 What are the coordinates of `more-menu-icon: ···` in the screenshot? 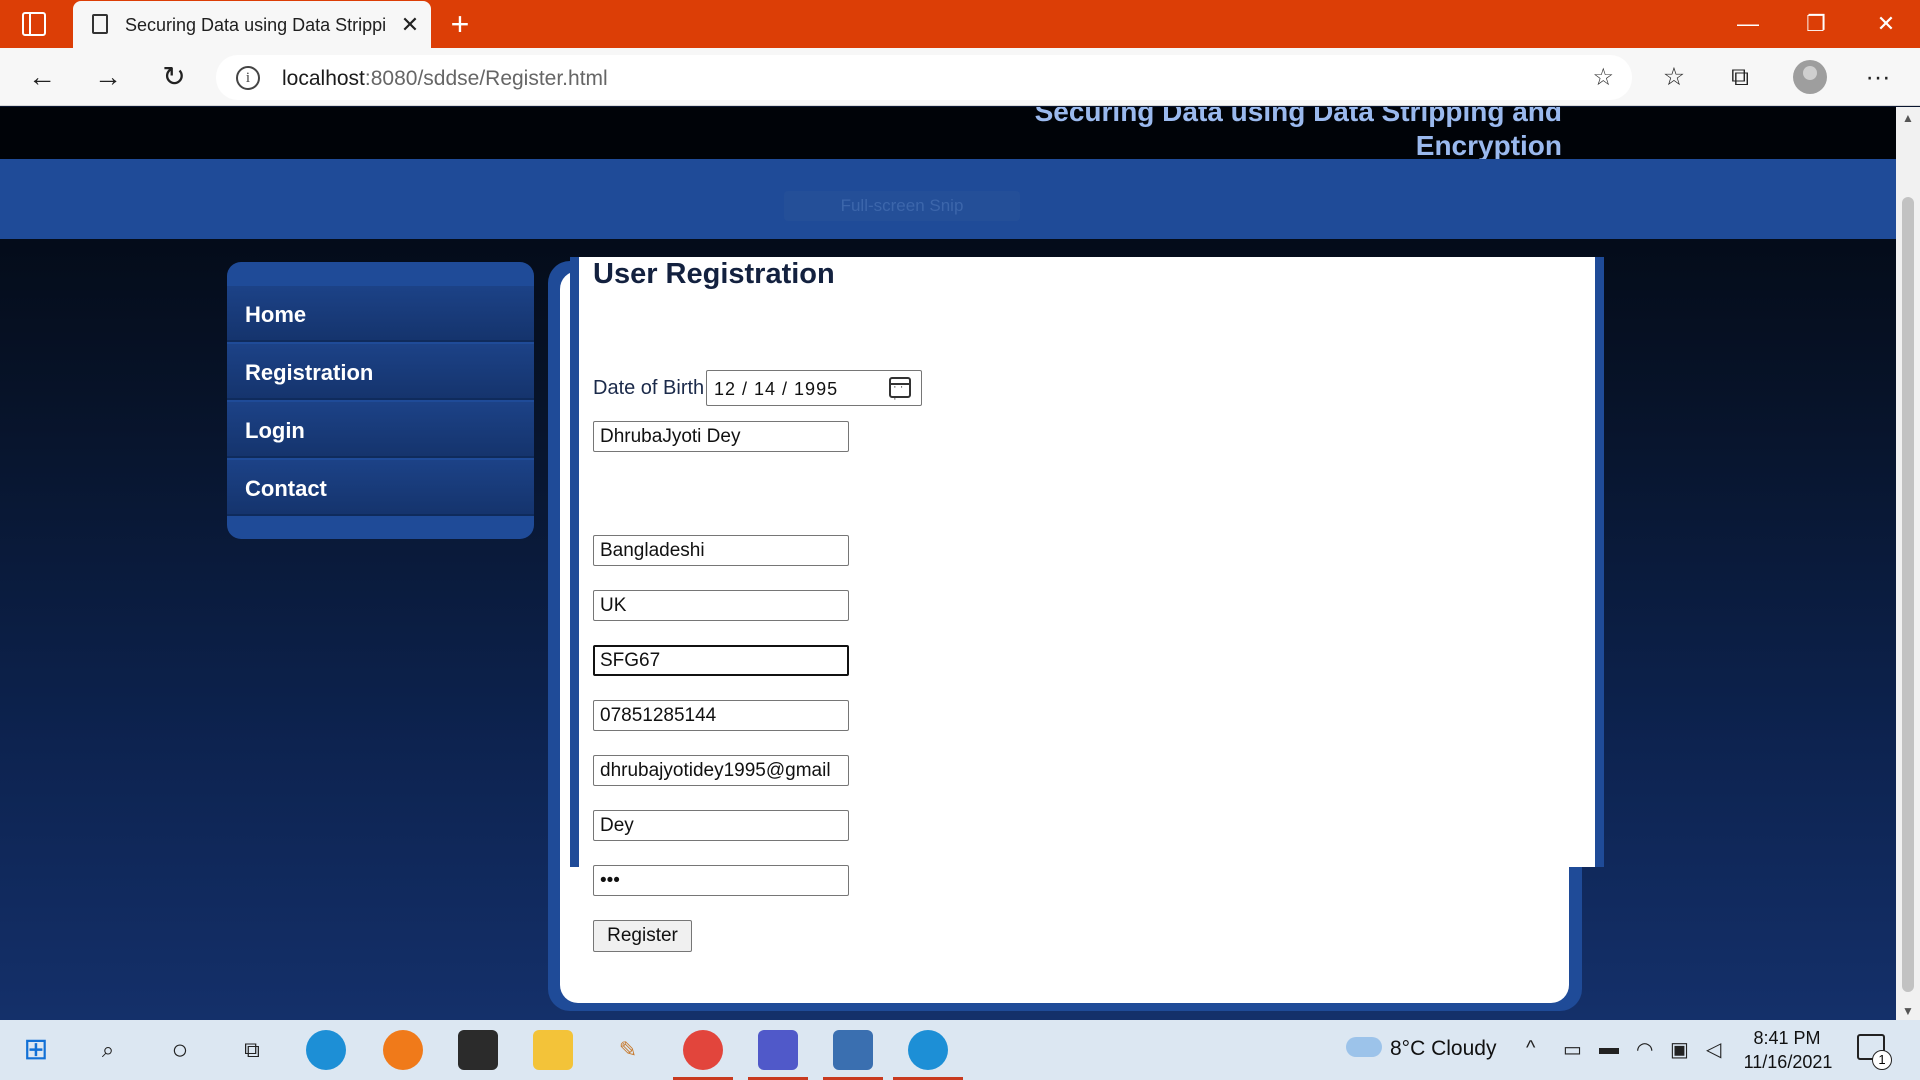 It's located at (1878, 77).